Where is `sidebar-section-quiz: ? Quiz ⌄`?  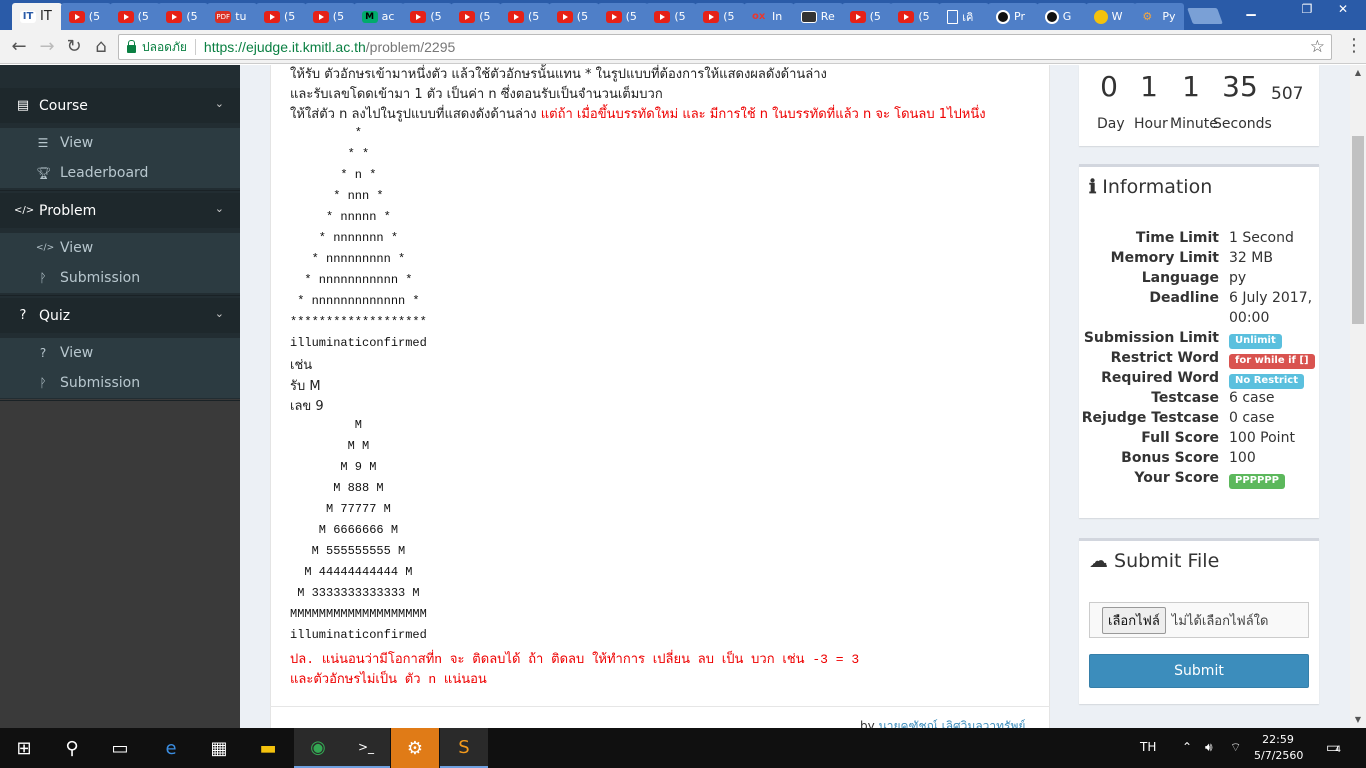
sidebar-section-quiz: ? Quiz ⌄ is located at coordinates (120, 315).